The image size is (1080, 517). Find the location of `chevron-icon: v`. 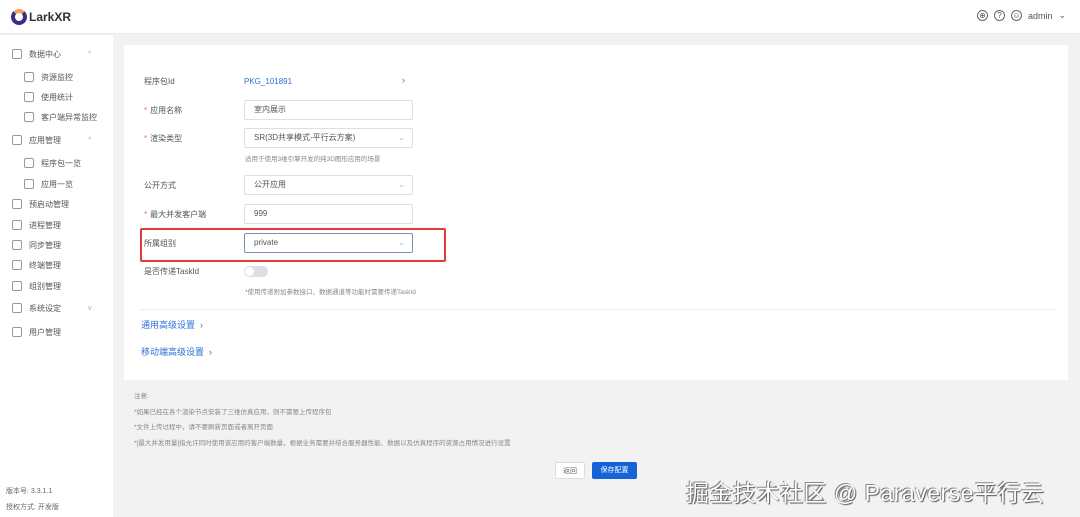

chevron-icon: v is located at coordinates (90, 308).